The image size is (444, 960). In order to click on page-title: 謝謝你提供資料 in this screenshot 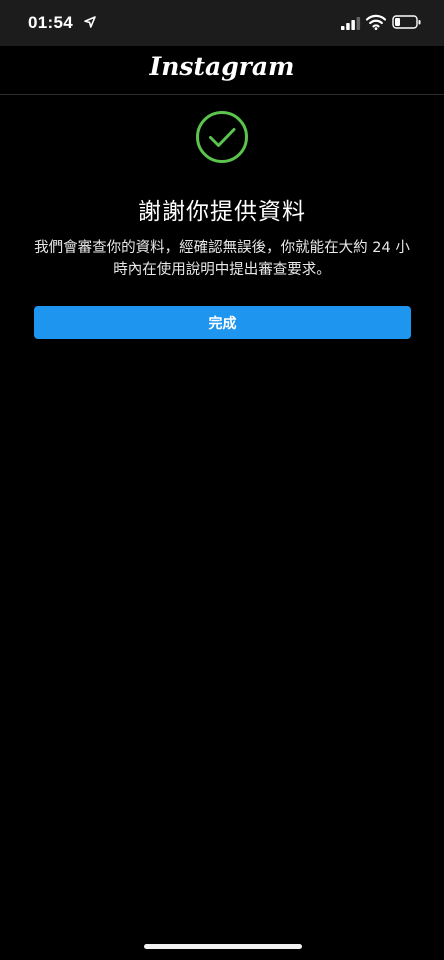, I will do `click(222, 212)`.